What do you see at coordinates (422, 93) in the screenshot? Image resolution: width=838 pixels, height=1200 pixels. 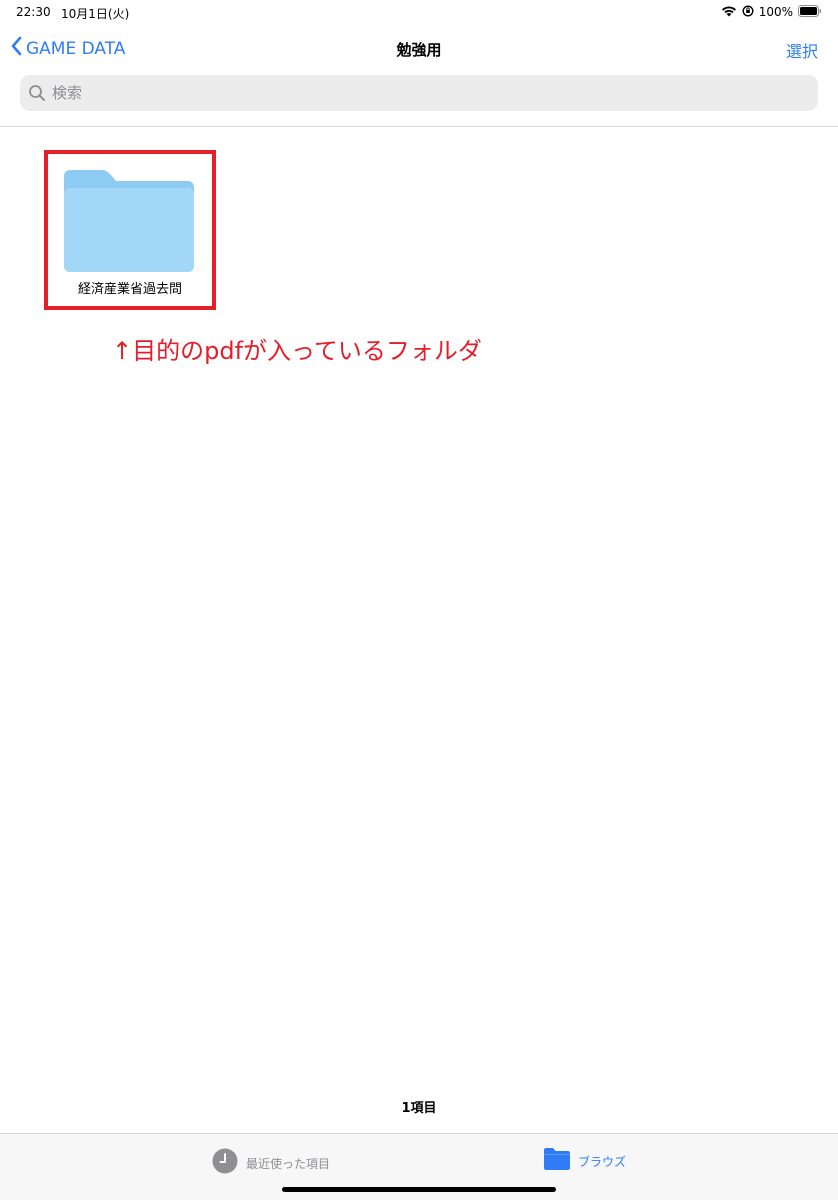 I see `search-input` at bounding box center [422, 93].